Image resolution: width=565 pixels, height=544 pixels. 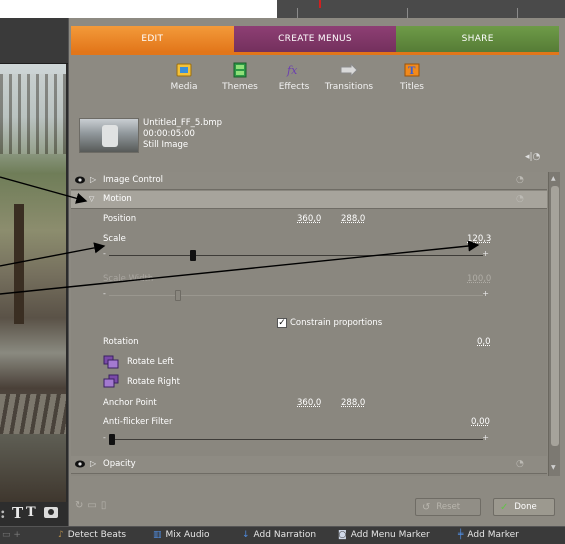 What do you see at coordinates (309, 200) in the screenshot?
I see `section-motion: ▽ Motion ◔` at bounding box center [309, 200].